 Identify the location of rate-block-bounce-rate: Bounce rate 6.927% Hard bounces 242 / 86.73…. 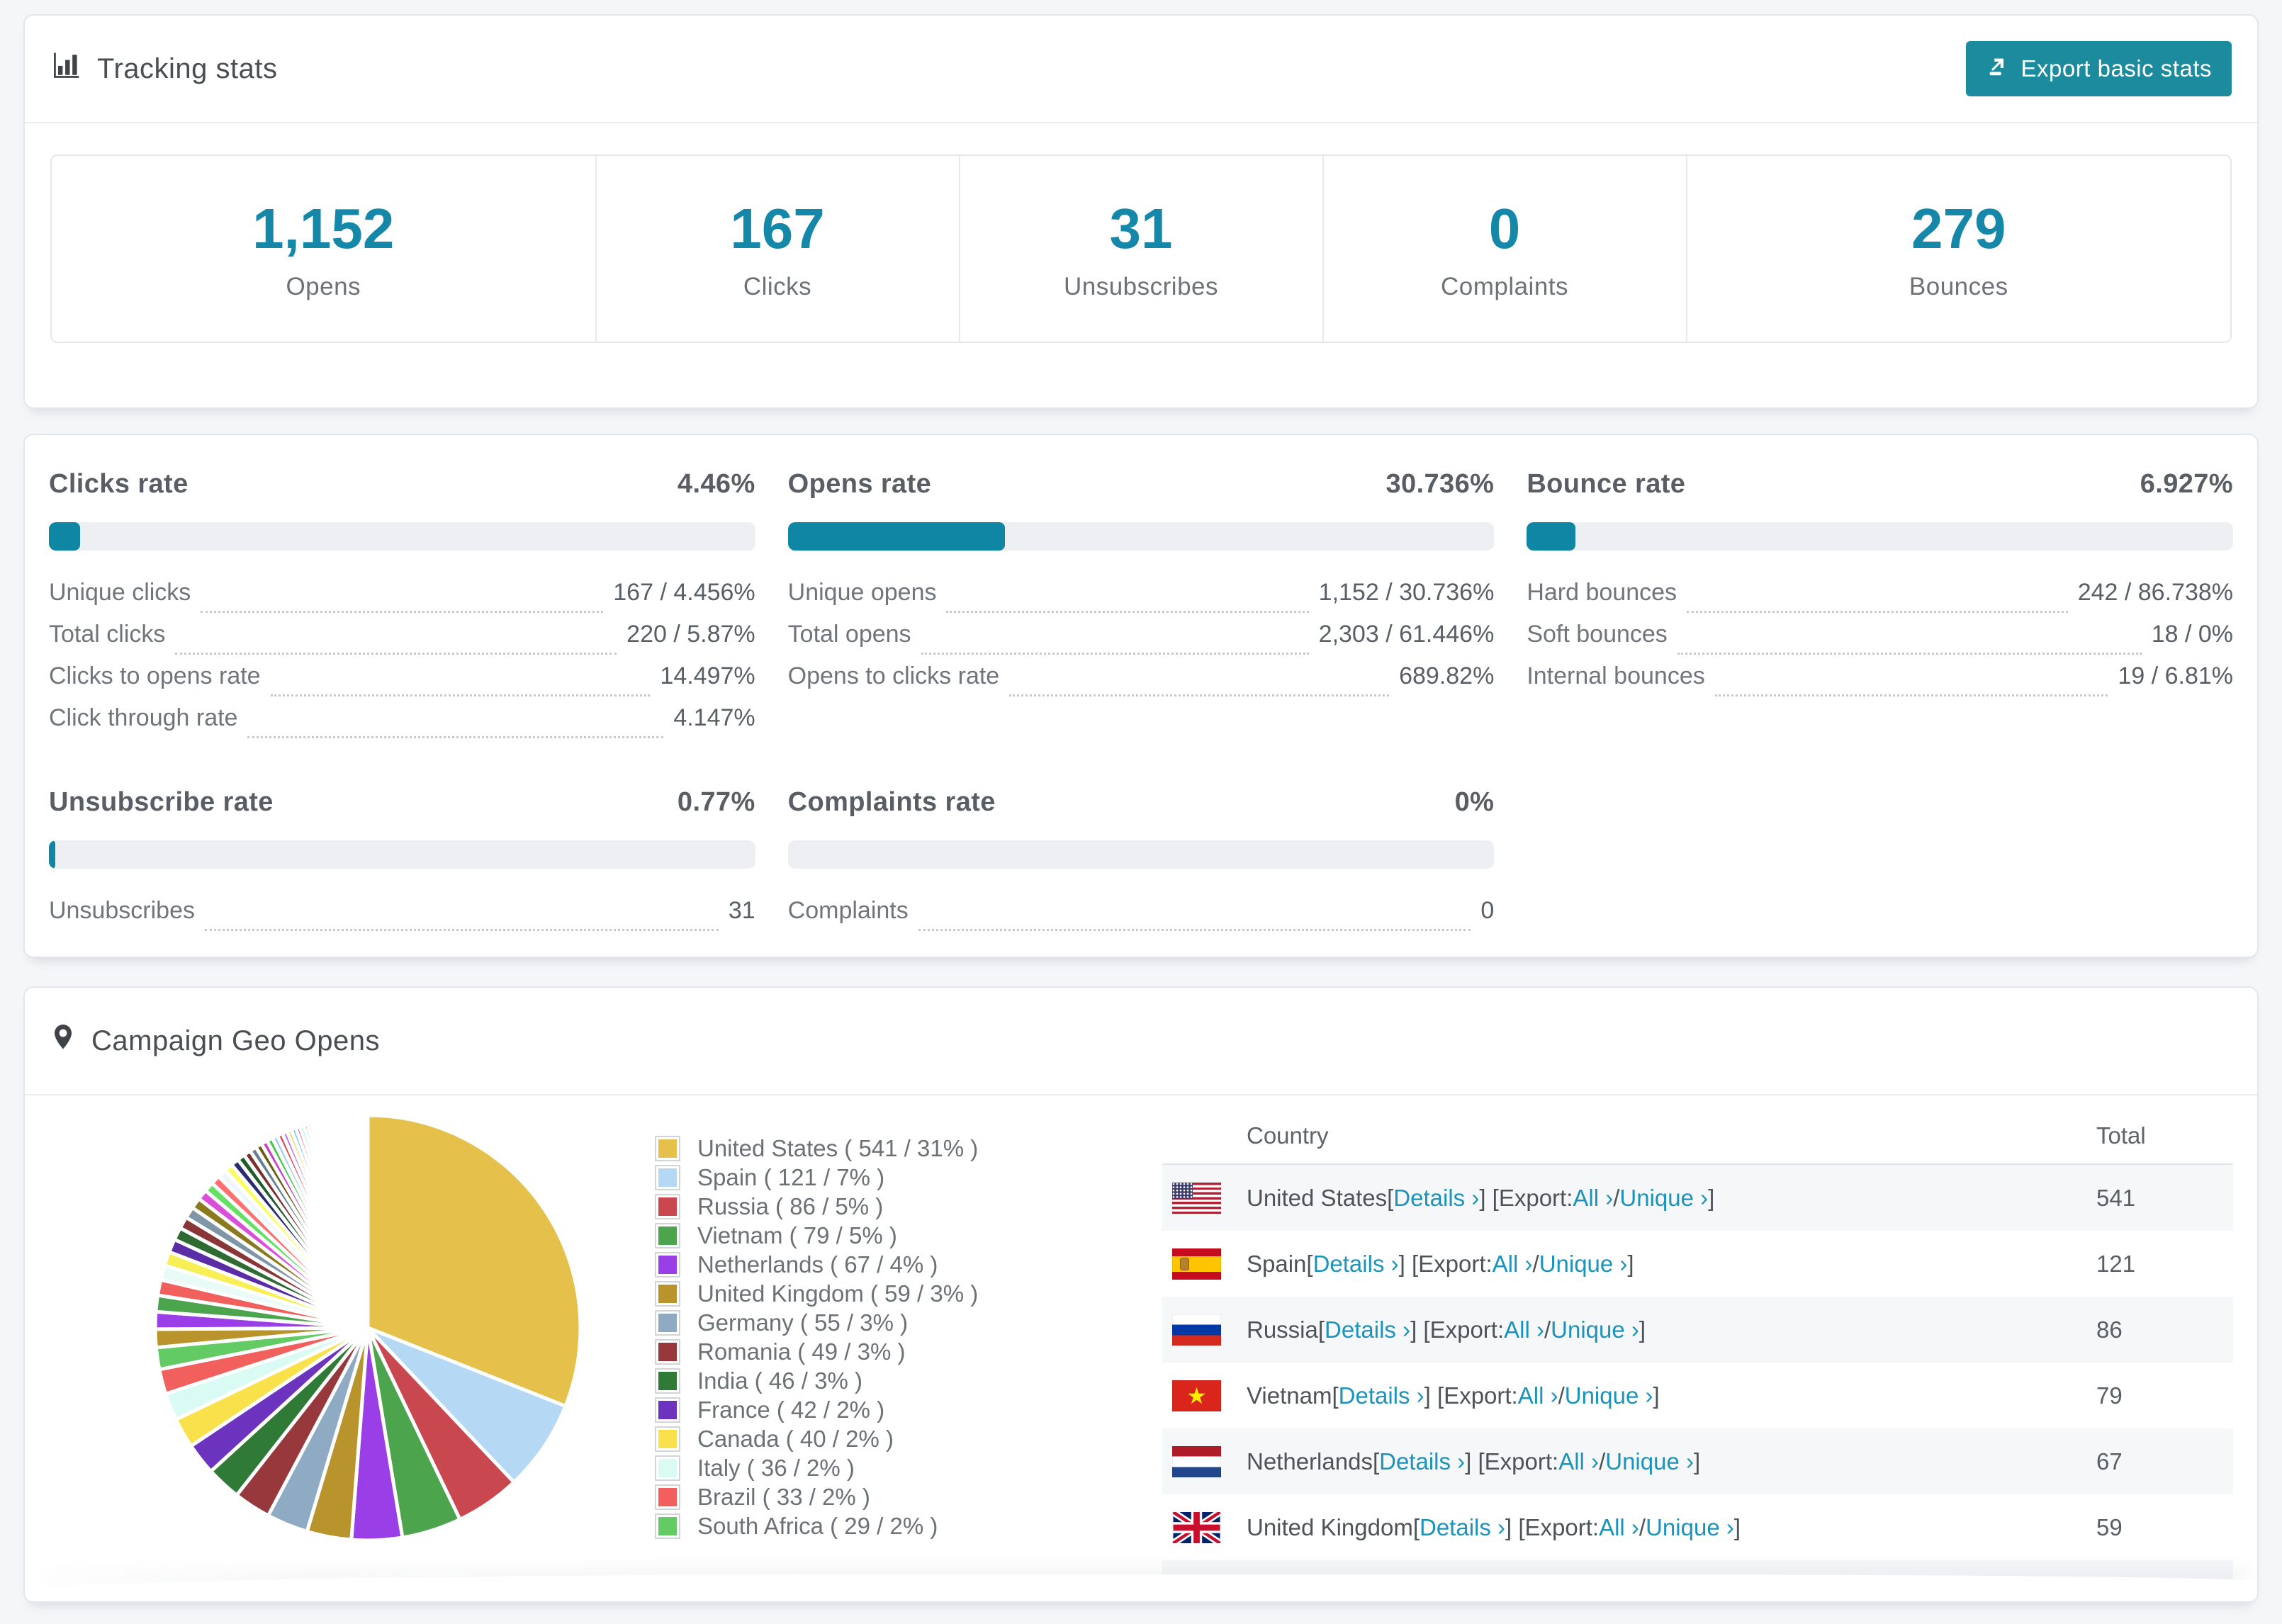
(1880, 608).